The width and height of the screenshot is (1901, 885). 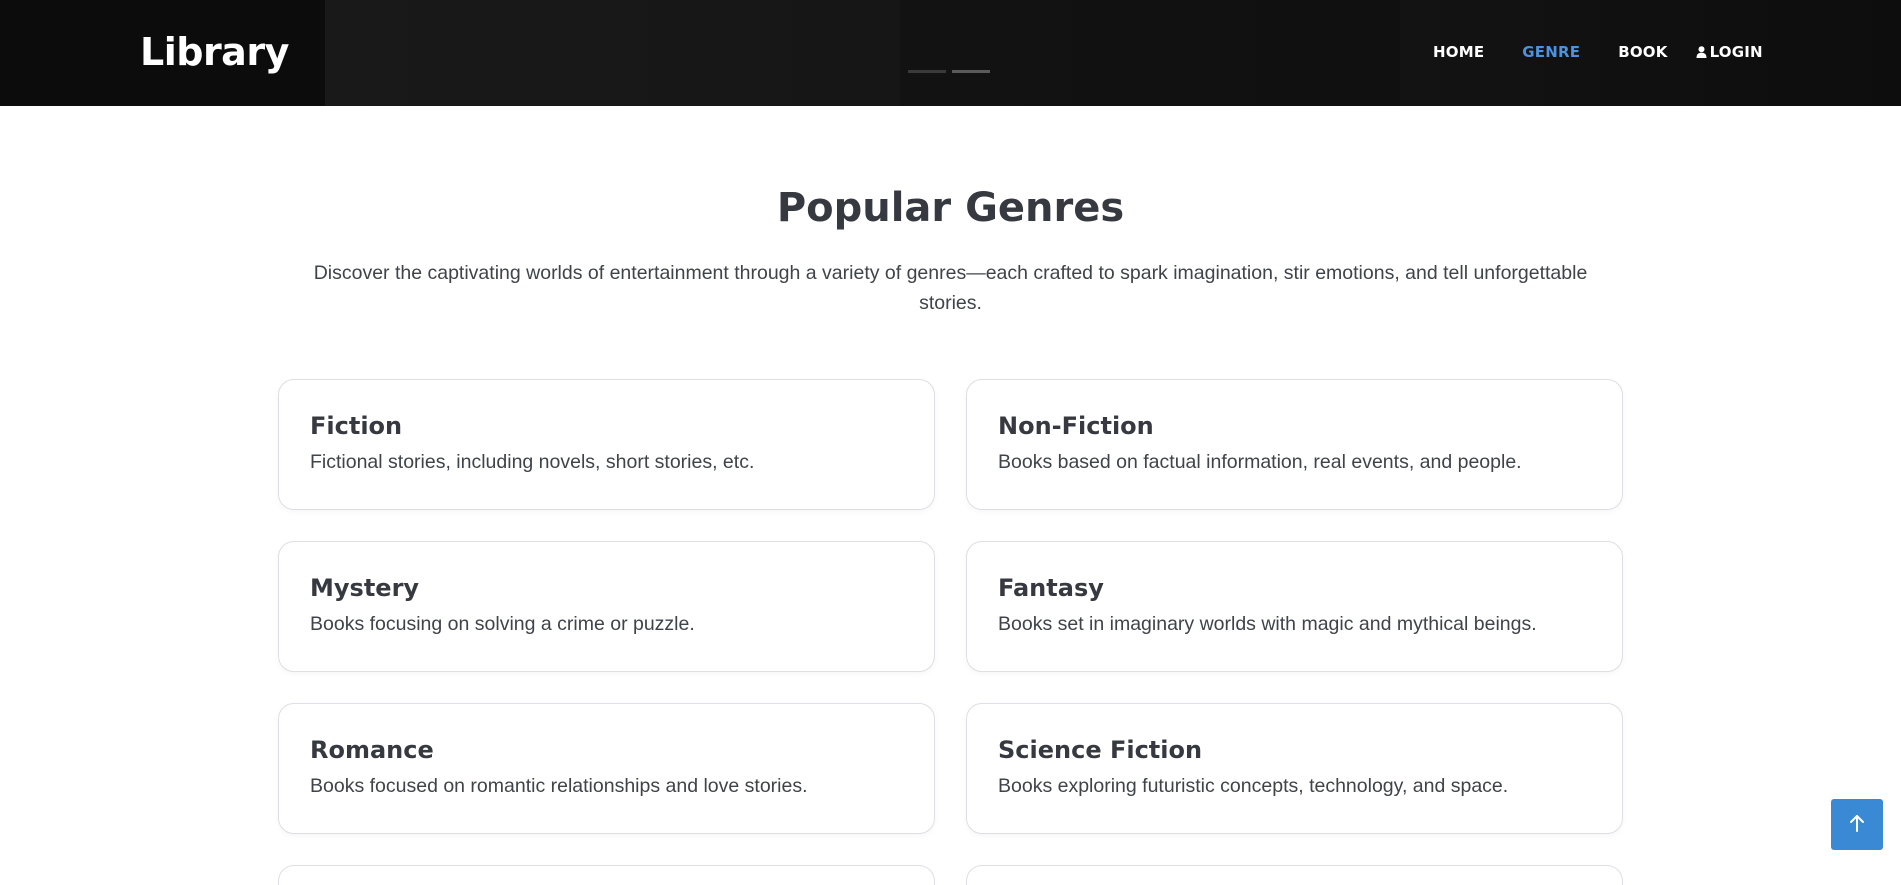 I want to click on user-icon, so click(x=1701, y=52).